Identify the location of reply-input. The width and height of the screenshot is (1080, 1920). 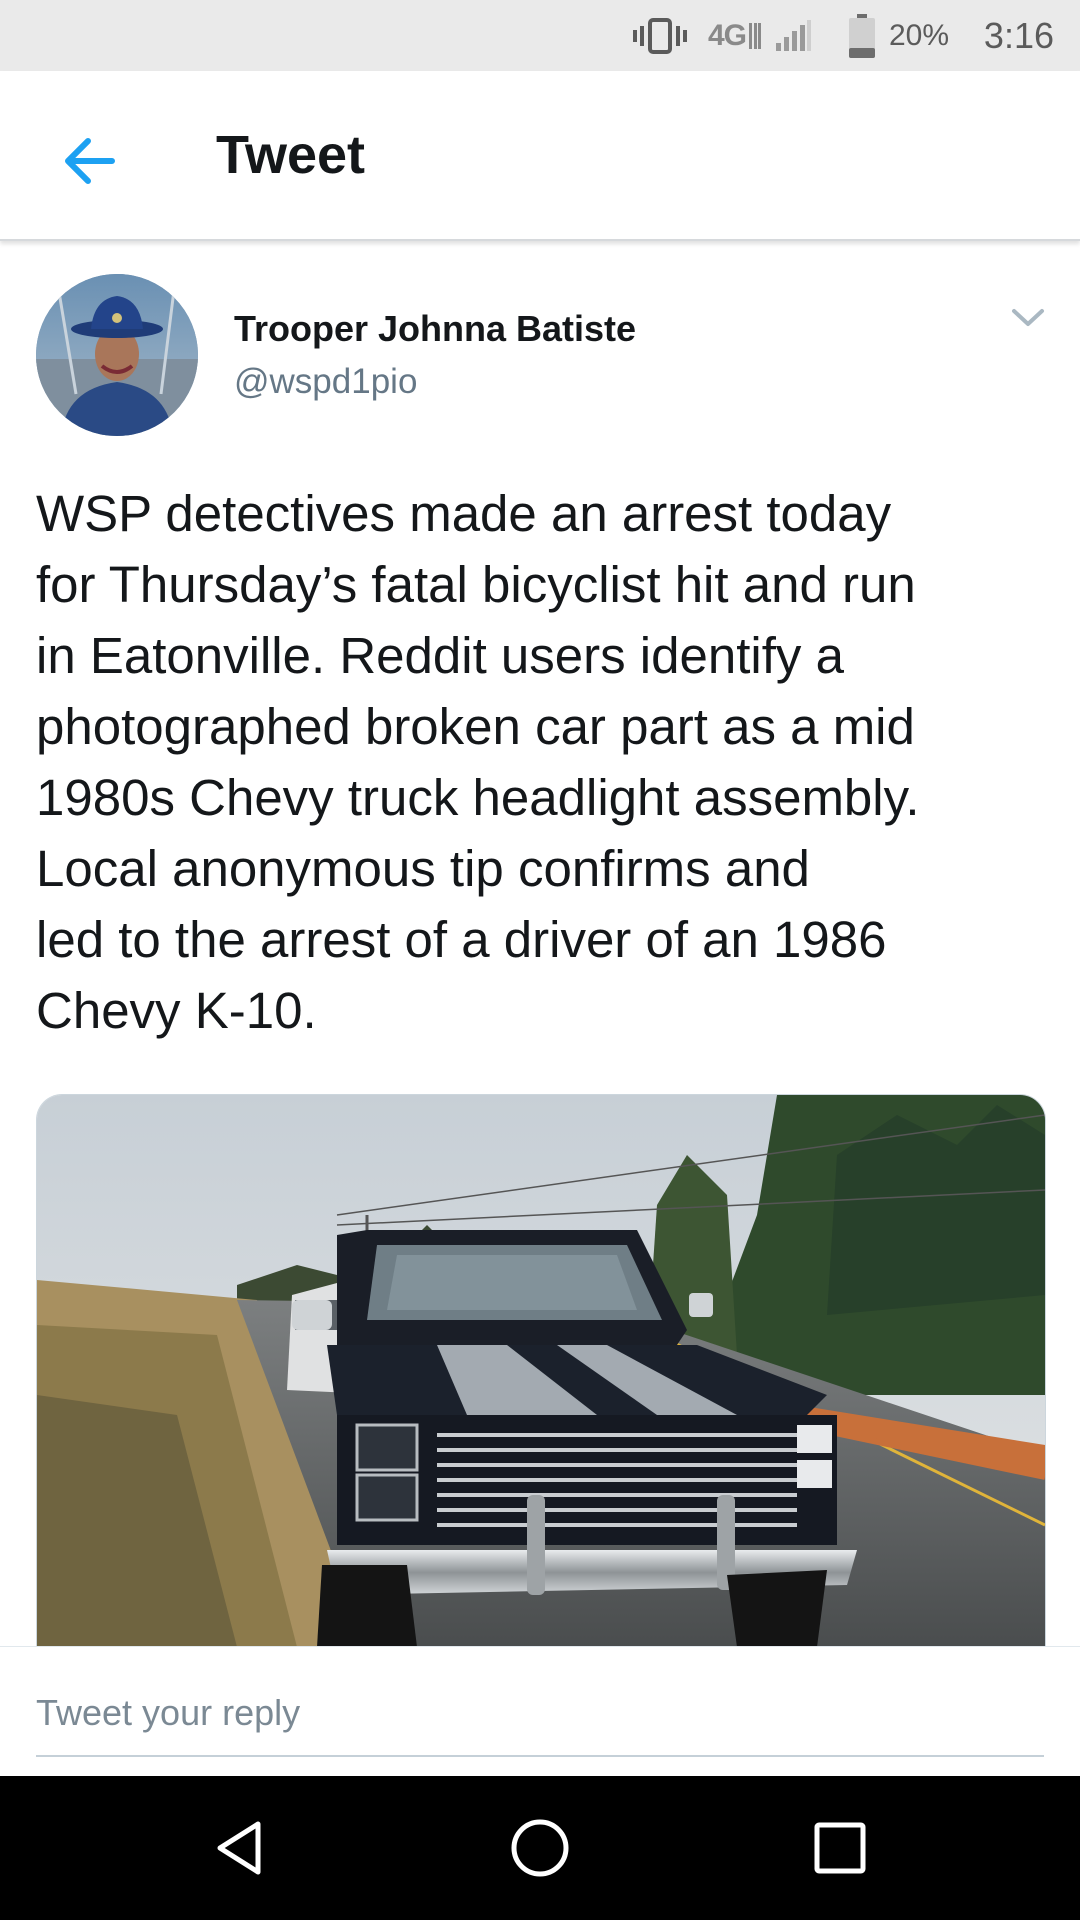
(540, 1714).